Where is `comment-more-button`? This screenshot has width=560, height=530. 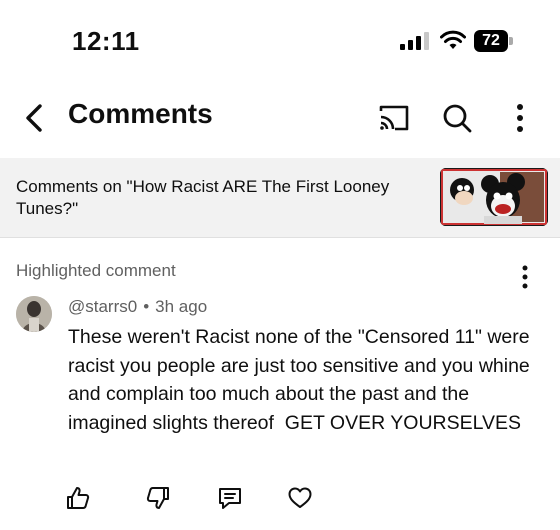 comment-more-button is located at coordinates (525, 277).